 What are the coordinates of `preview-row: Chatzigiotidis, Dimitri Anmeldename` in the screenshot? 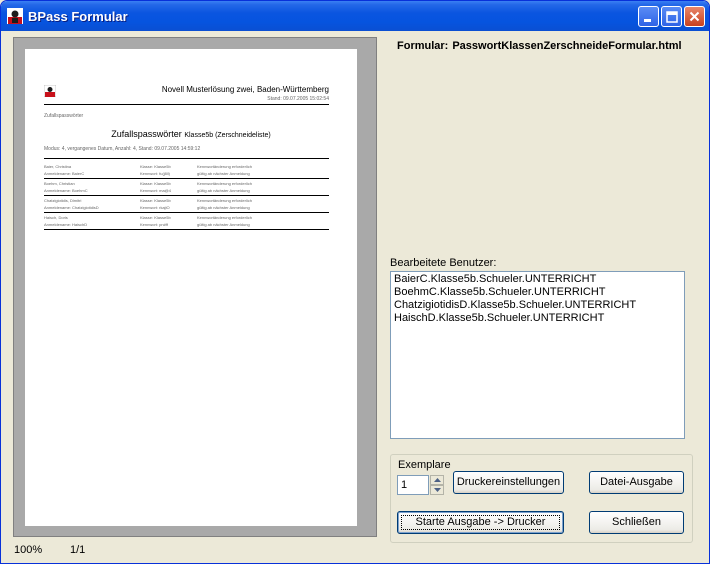 It's located at (186, 205).